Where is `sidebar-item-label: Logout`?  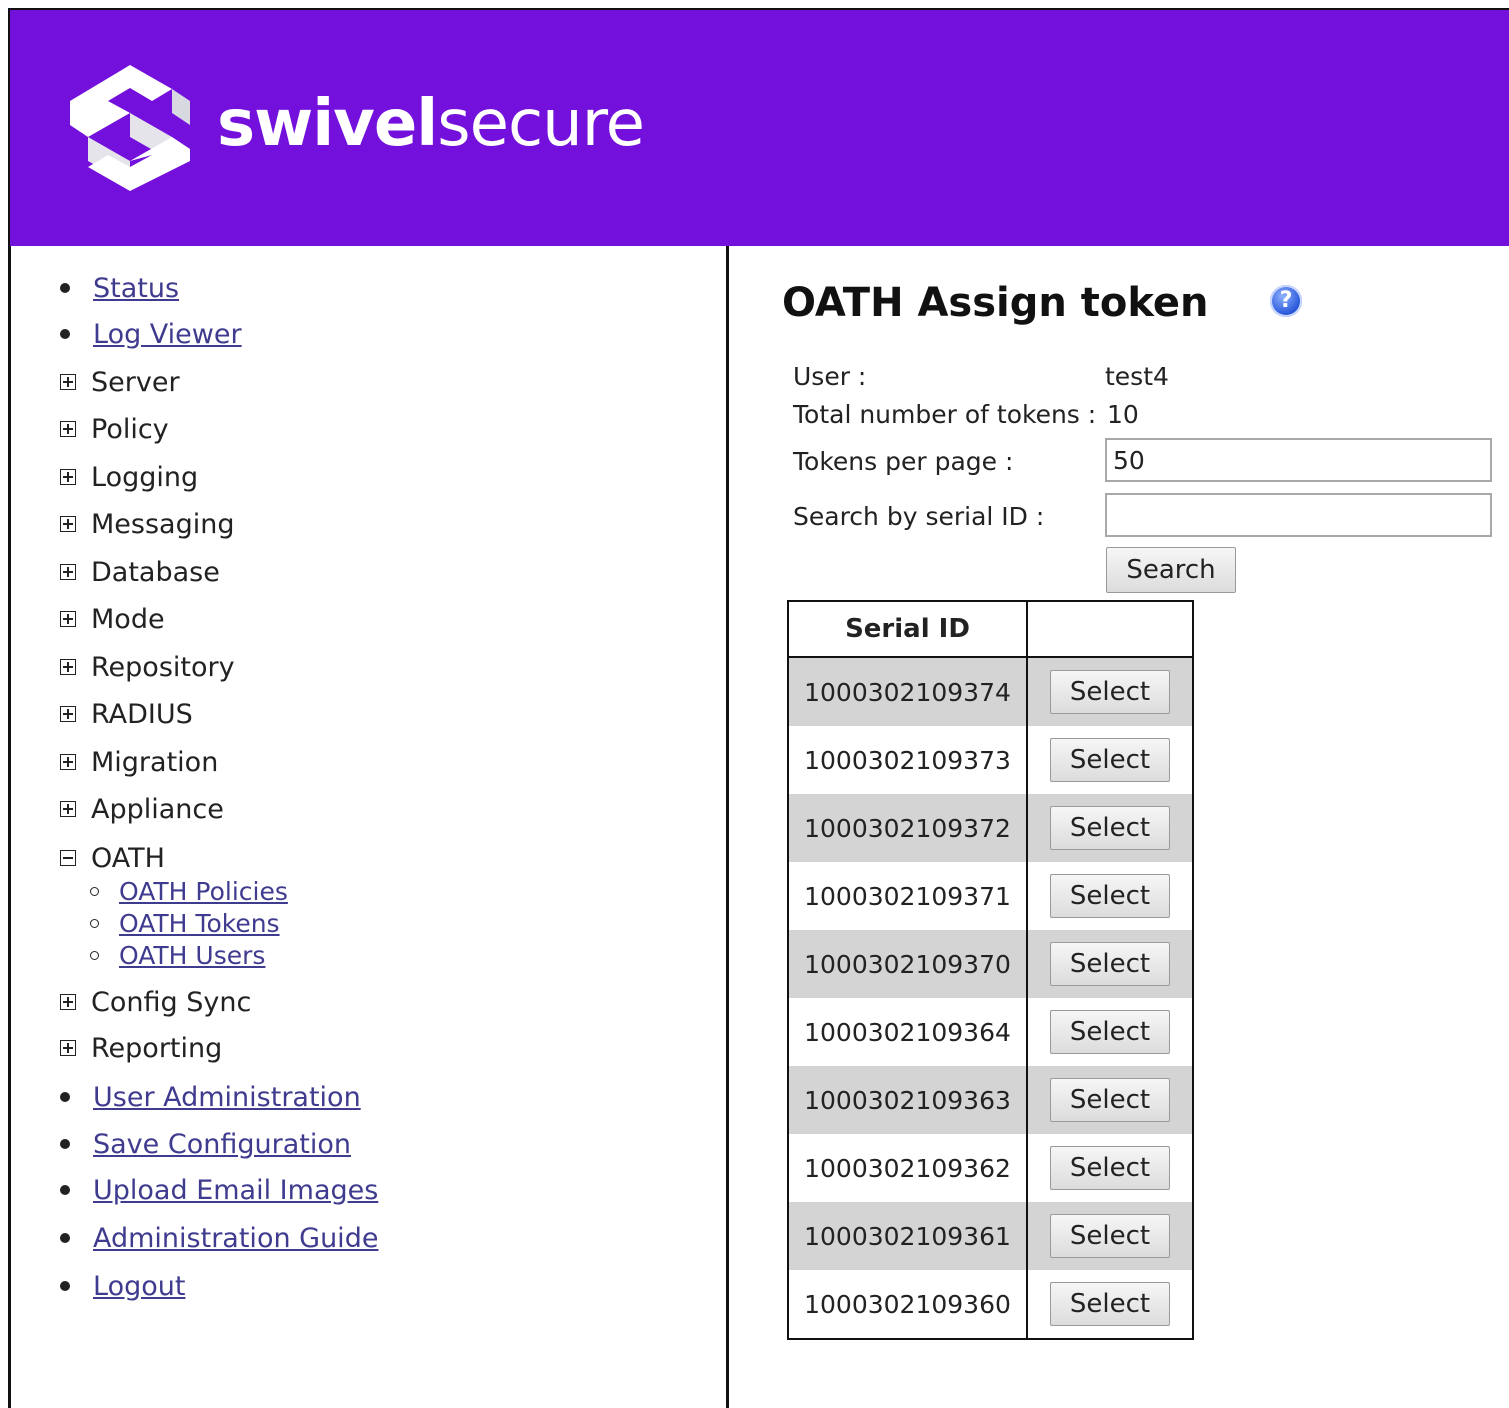 sidebar-item-label: Logout is located at coordinates (139, 1286).